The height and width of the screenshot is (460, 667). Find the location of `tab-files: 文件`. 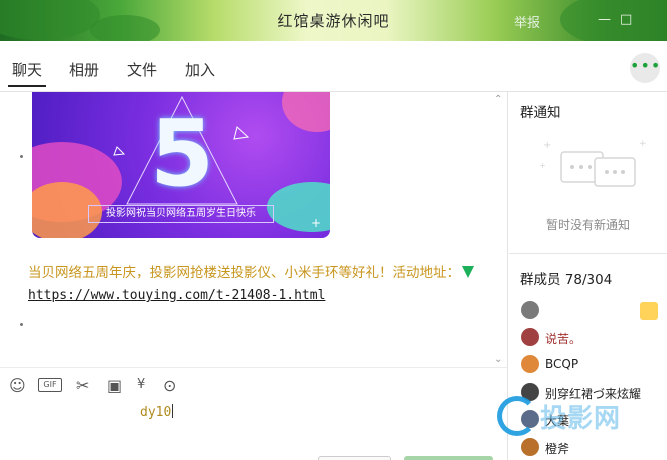

tab-files: 文件 is located at coordinates (142, 69).